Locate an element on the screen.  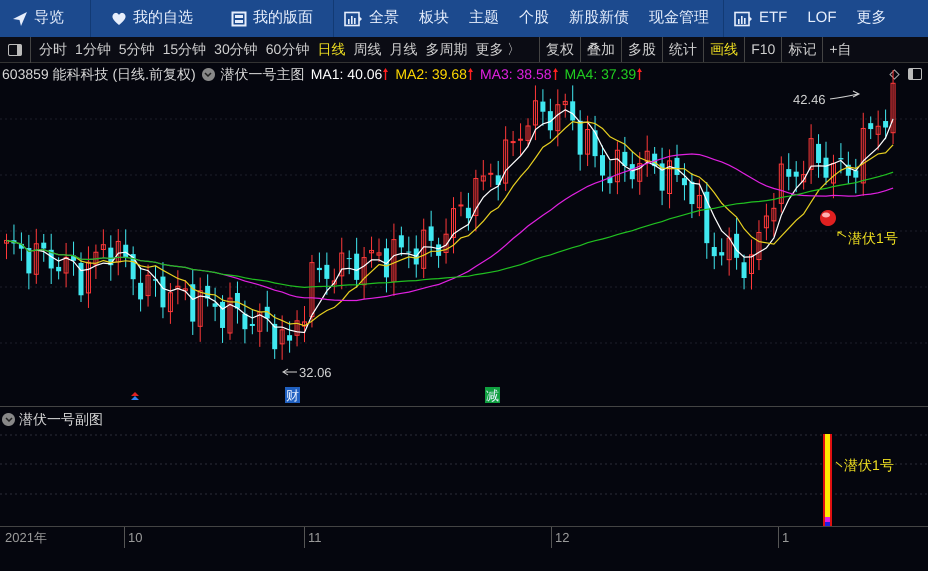
nav-tab: LOF is located at coordinates (822, 18).